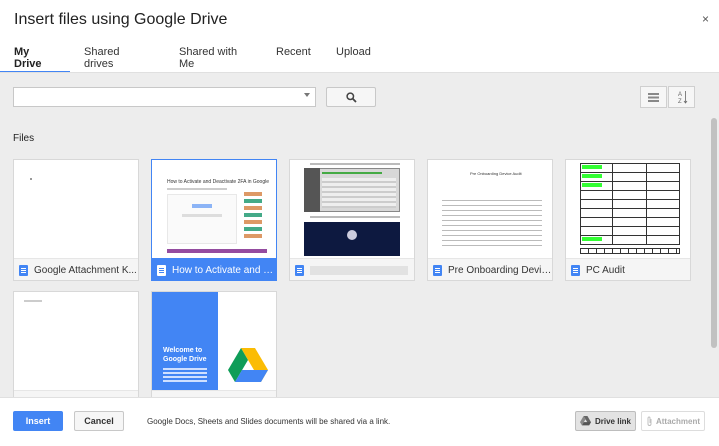 The height and width of the screenshot is (446, 719). What do you see at coordinates (38, 421) in the screenshot?
I see `insert-button: Insert` at bounding box center [38, 421].